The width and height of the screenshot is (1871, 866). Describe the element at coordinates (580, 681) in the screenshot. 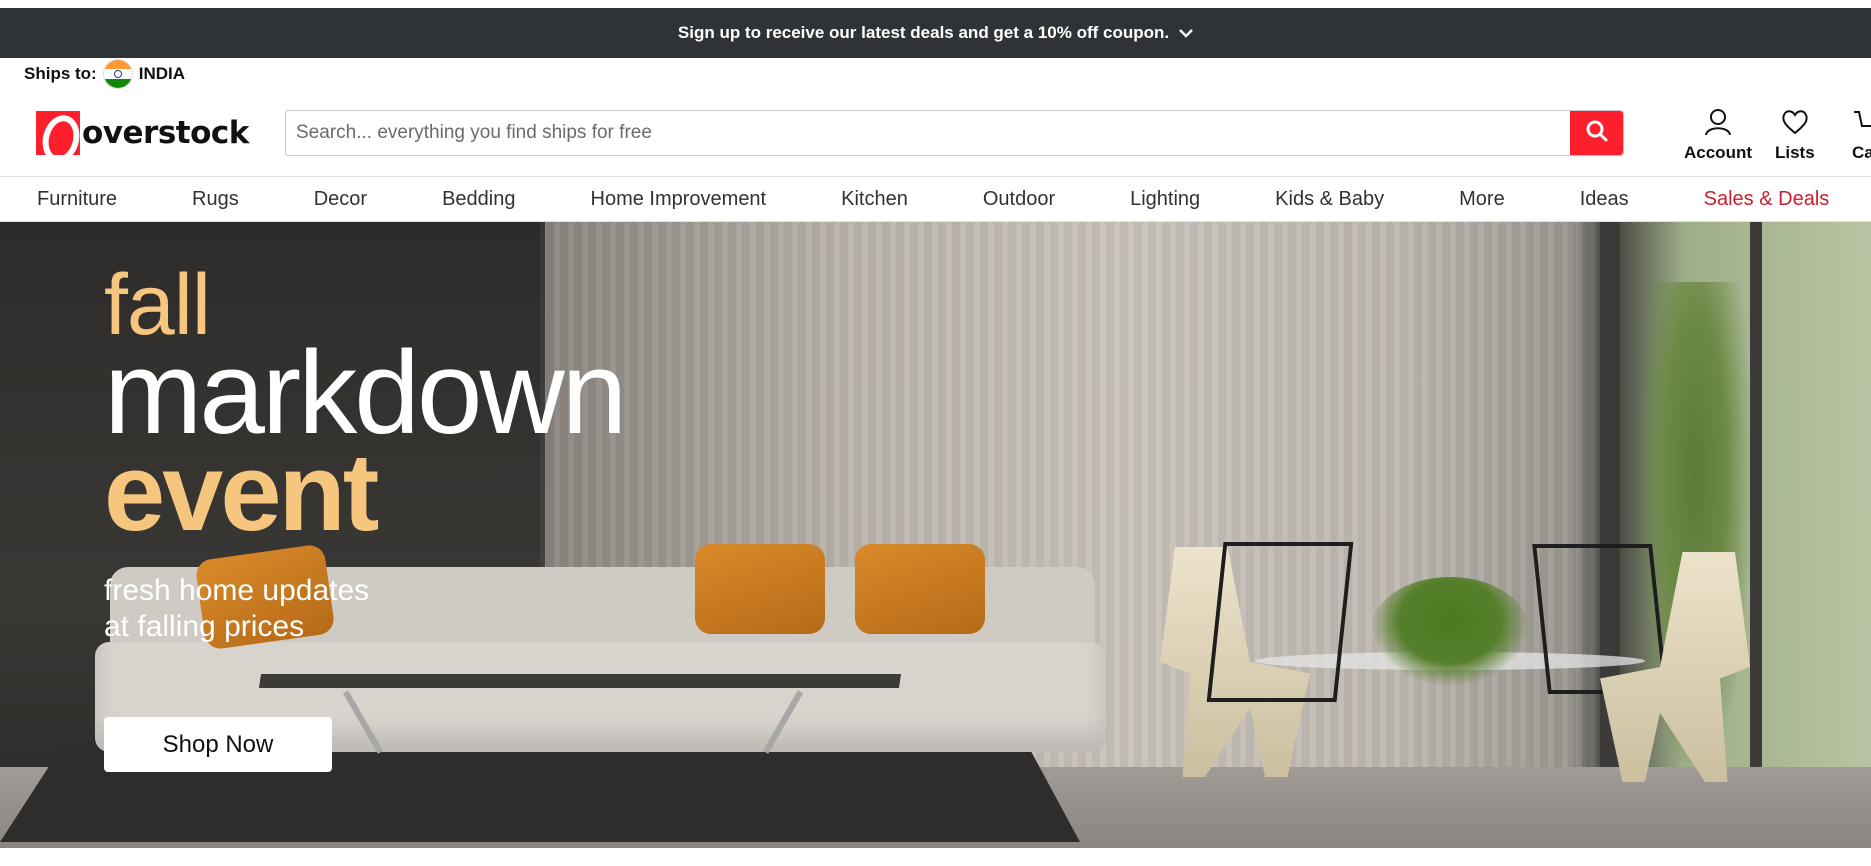

I see `hero-coffee-table` at that location.